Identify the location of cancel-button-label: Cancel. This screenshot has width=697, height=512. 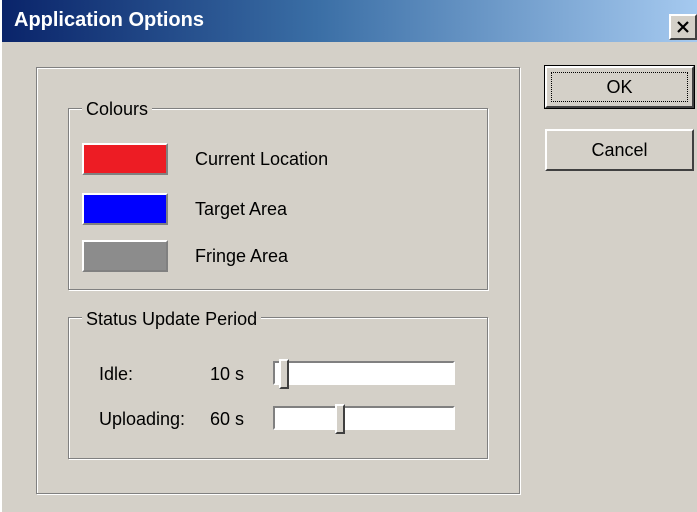
(619, 149).